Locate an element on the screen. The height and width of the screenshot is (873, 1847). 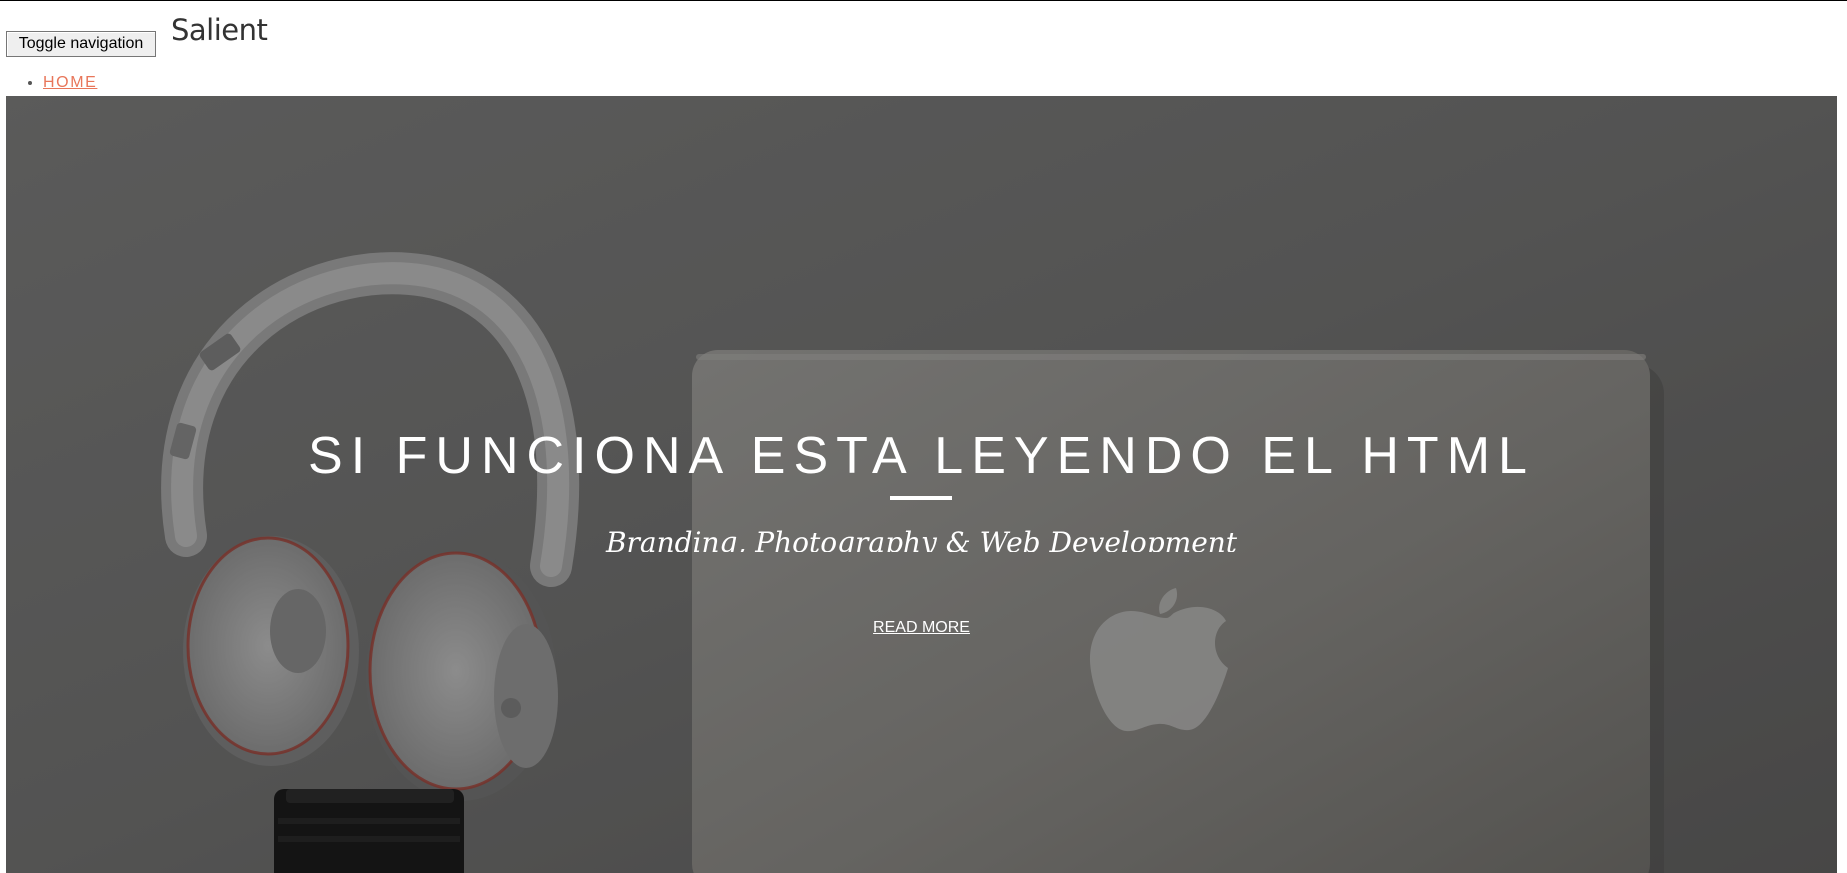
nav-link-home: HOME is located at coordinates (70, 82).